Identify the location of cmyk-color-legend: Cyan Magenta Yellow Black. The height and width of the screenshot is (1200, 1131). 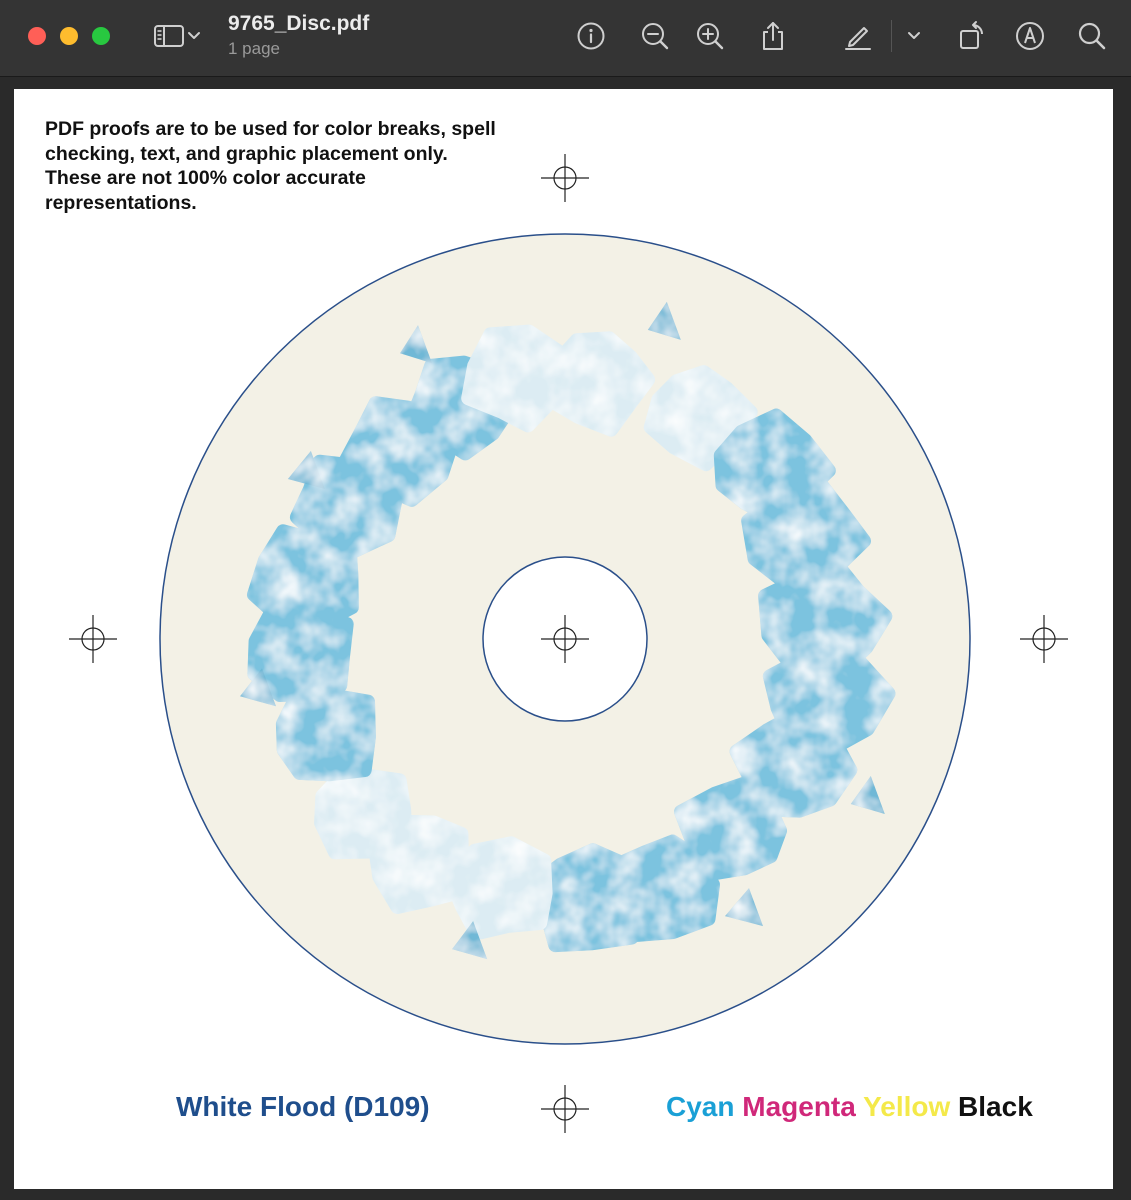
(849, 1107).